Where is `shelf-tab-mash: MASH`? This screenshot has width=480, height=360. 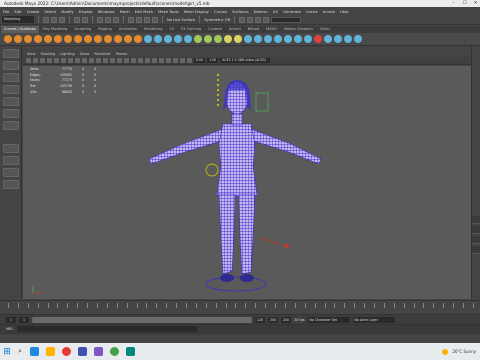 shelf-tab-mash: MASH is located at coordinates (271, 29).